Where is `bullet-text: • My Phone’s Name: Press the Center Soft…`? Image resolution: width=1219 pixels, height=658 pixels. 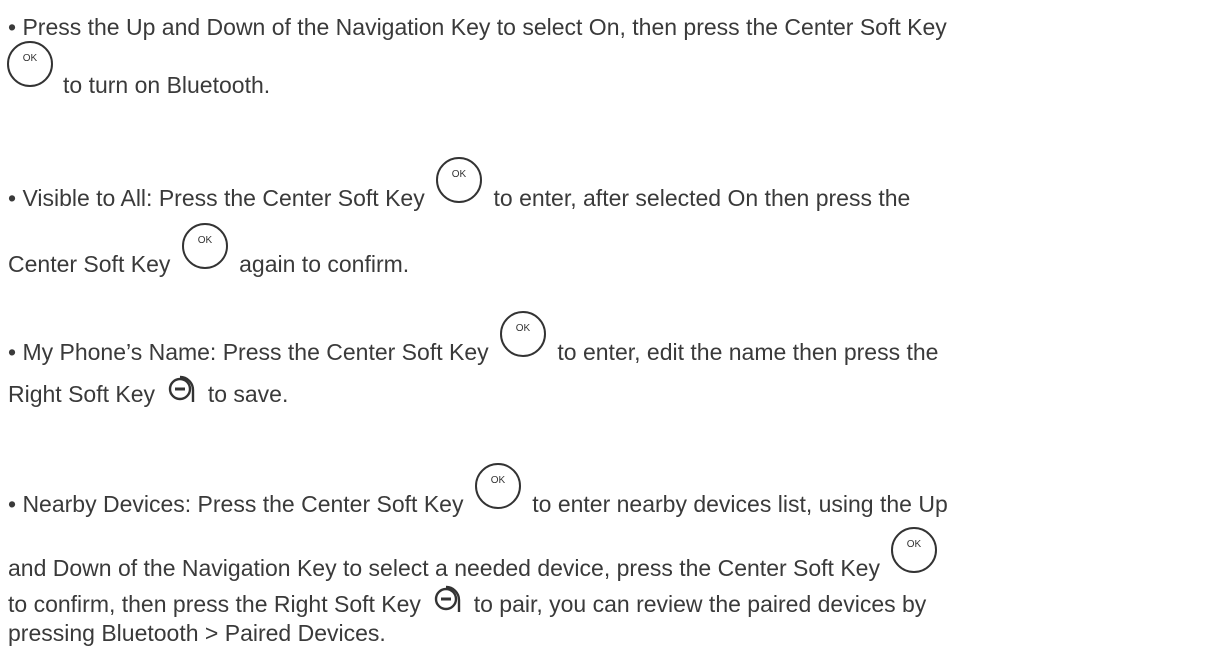
bullet-text: • My Phone’s Name: Press the Center Soft… is located at coordinates (248, 352).